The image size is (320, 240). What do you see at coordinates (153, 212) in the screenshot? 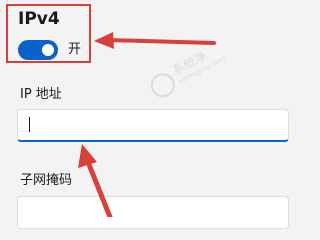
I see `subnet-mask-input` at bounding box center [153, 212].